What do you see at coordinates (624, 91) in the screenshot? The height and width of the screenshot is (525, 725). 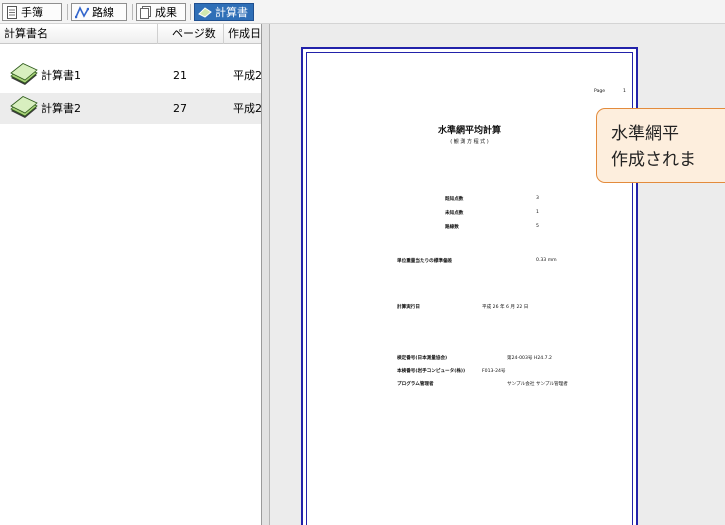 I see `page-number: 1` at bounding box center [624, 91].